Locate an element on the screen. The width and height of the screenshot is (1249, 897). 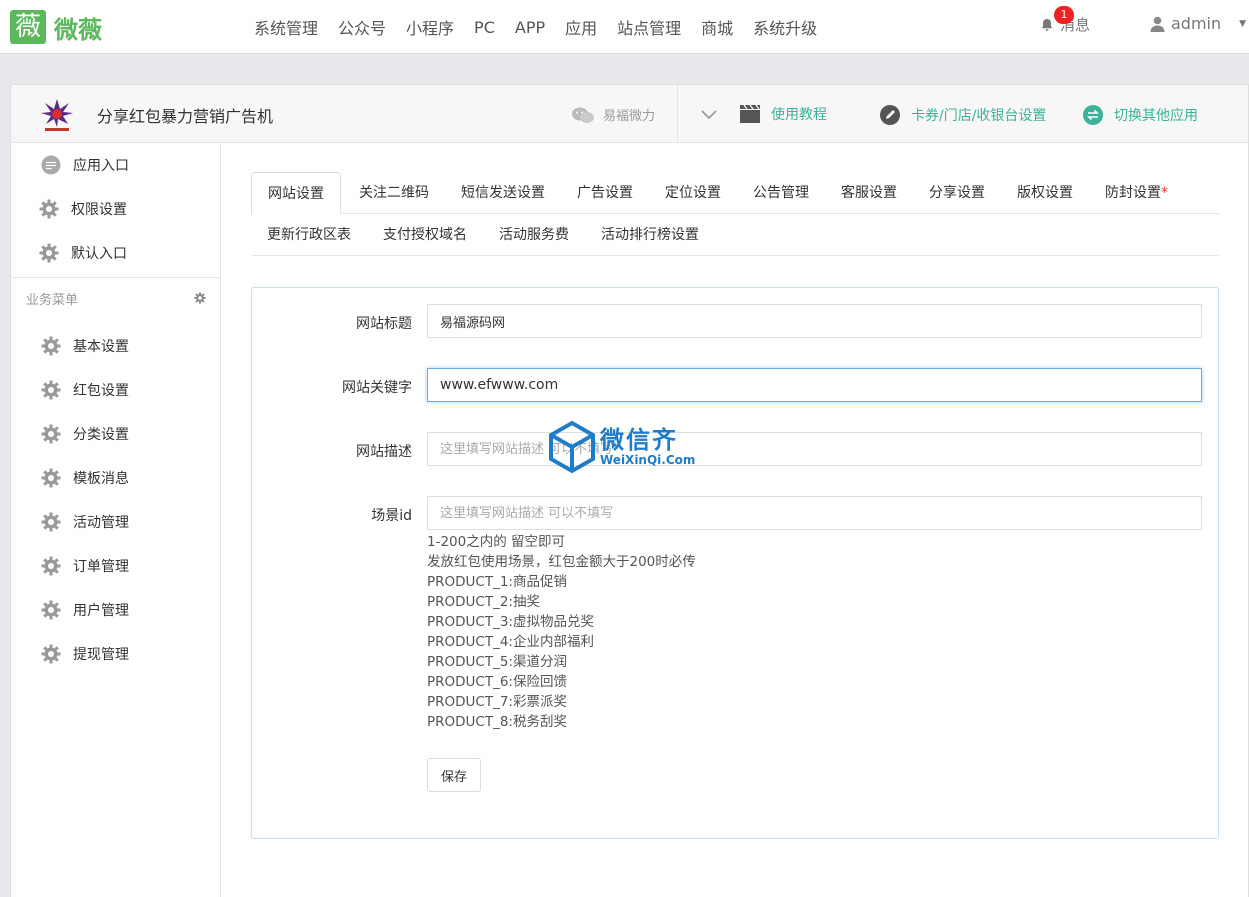
tab-share-settings: 分享设置 is located at coordinates (957, 192).